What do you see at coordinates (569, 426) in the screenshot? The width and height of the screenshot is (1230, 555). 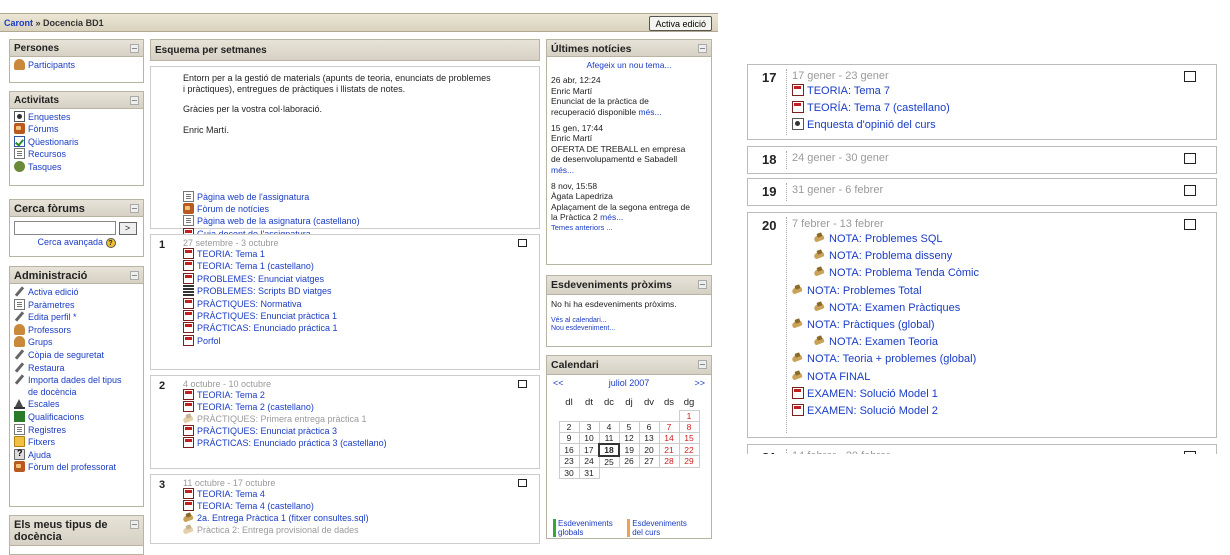 I see `calendar-day: 2` at bounding box center [569, 426].